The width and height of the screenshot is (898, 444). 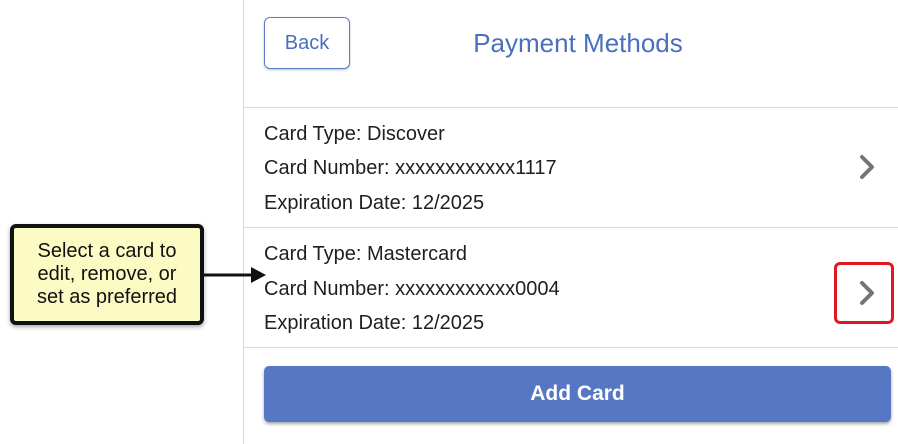 What do you see at coordinates (412, 289) in the screenshot?
I see `card-number: Card Number: xxxxxxxxxxxx0004` at bounding box center [412, 289].